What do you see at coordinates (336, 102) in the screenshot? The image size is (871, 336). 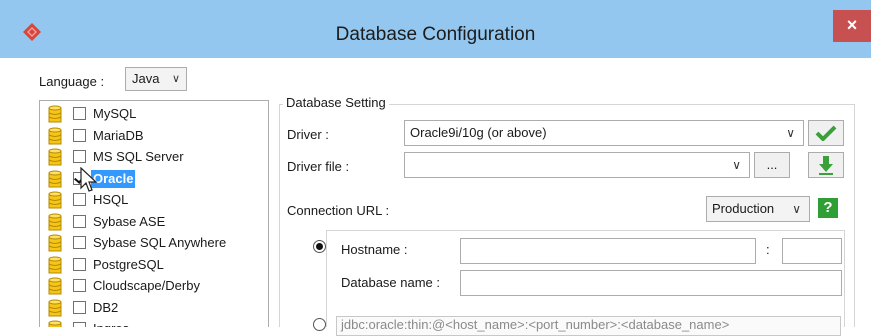 I see `database-setting-title: Database Setting` at bounding box center [336, 102].